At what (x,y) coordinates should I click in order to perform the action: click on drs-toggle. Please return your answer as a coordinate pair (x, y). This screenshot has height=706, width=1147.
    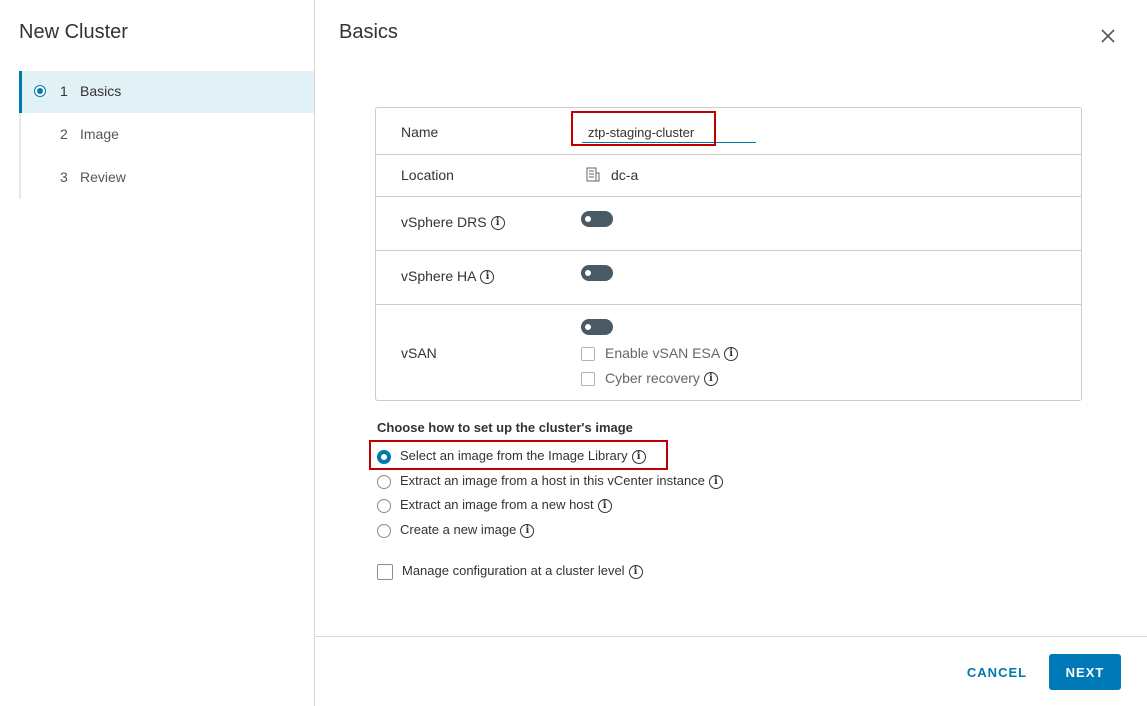
    Looking at the image, I should click on (597, 219).